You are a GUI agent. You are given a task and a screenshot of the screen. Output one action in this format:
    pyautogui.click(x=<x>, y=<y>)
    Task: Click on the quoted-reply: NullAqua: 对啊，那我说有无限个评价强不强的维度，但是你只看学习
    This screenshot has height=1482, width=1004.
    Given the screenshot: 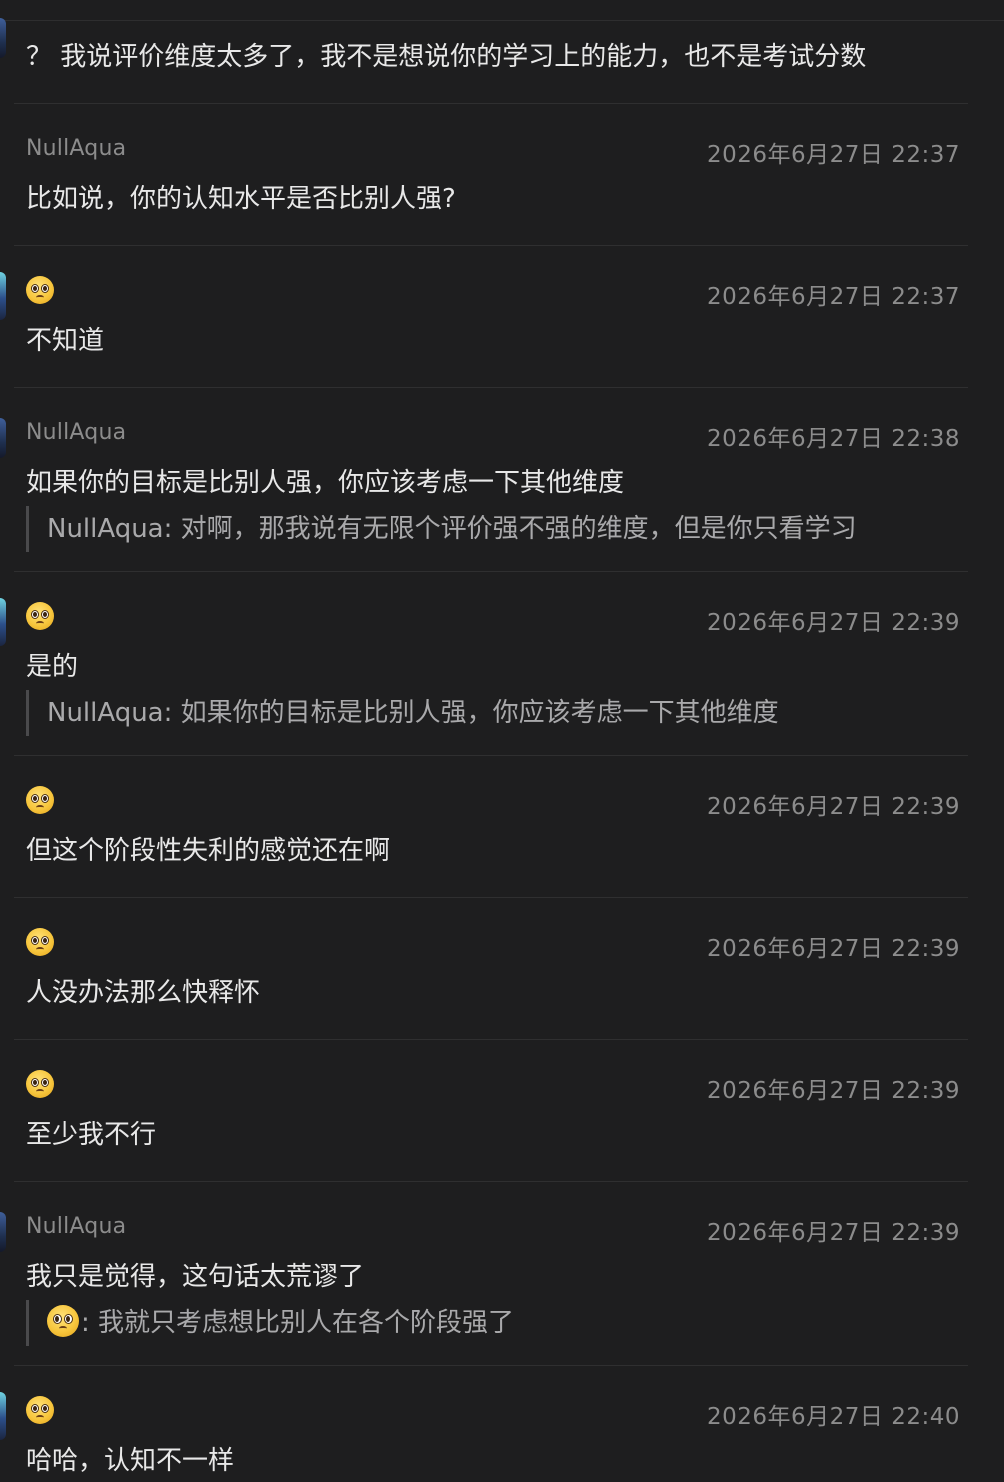 What is the action you would take?
    pyautogui.click(x=441, y=529)
    